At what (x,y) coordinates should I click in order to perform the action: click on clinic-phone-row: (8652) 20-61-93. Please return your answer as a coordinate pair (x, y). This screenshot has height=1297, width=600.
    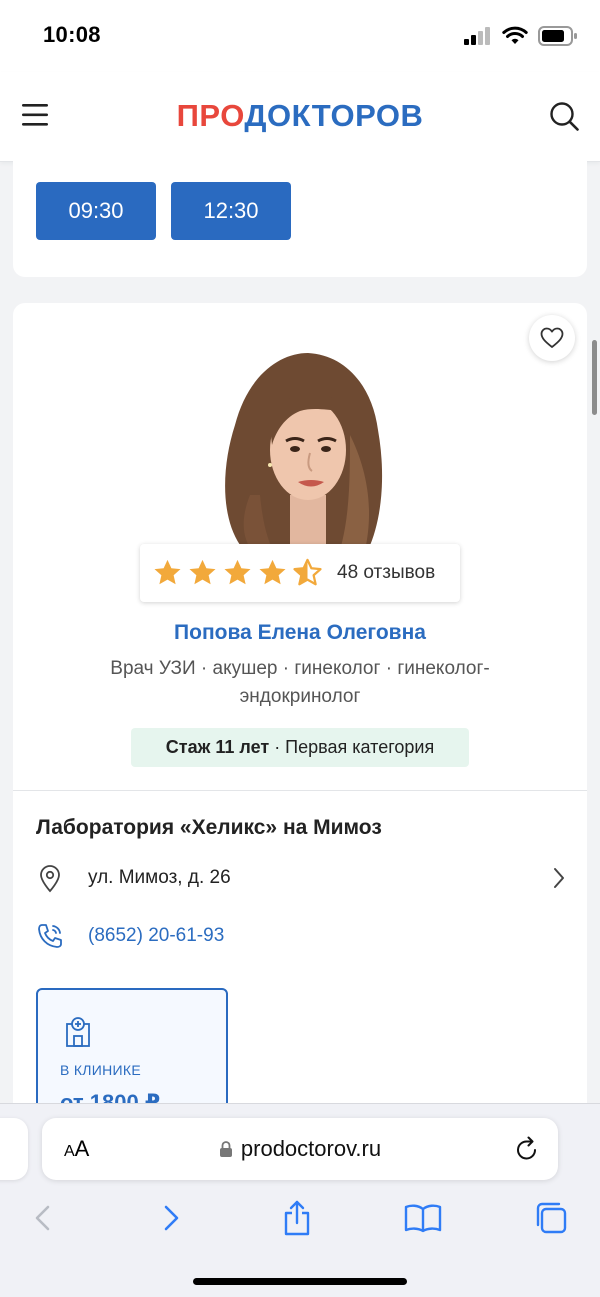
    Looking at the image, I should click on (186, 936).